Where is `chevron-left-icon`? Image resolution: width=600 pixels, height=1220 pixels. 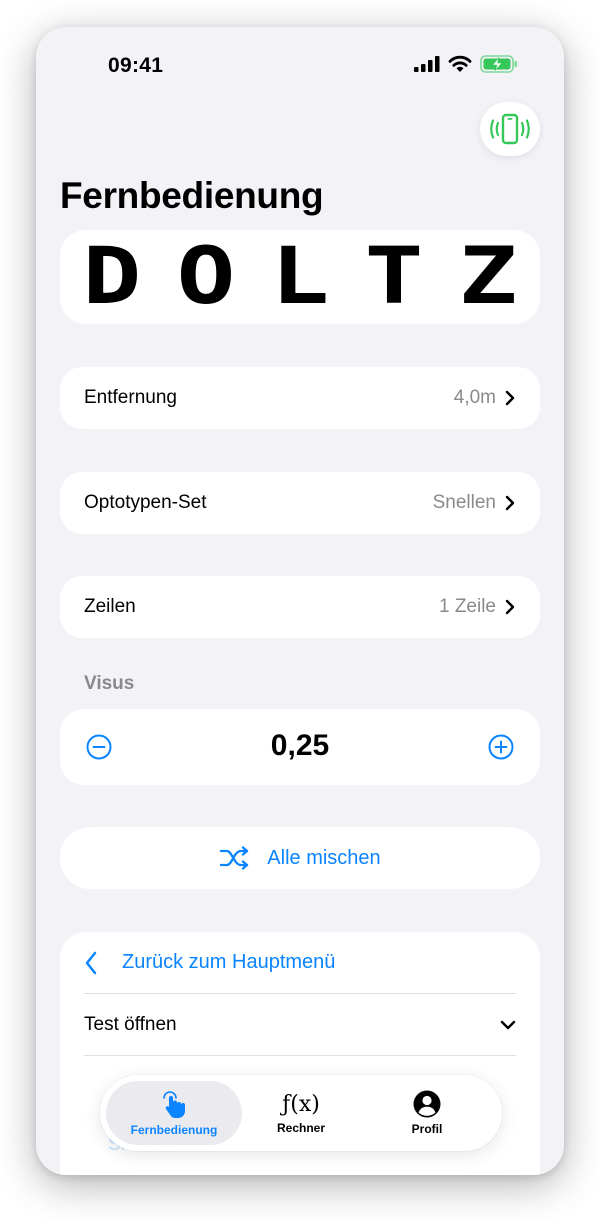 chevron-left-icon is located at coordinates (91, 962).